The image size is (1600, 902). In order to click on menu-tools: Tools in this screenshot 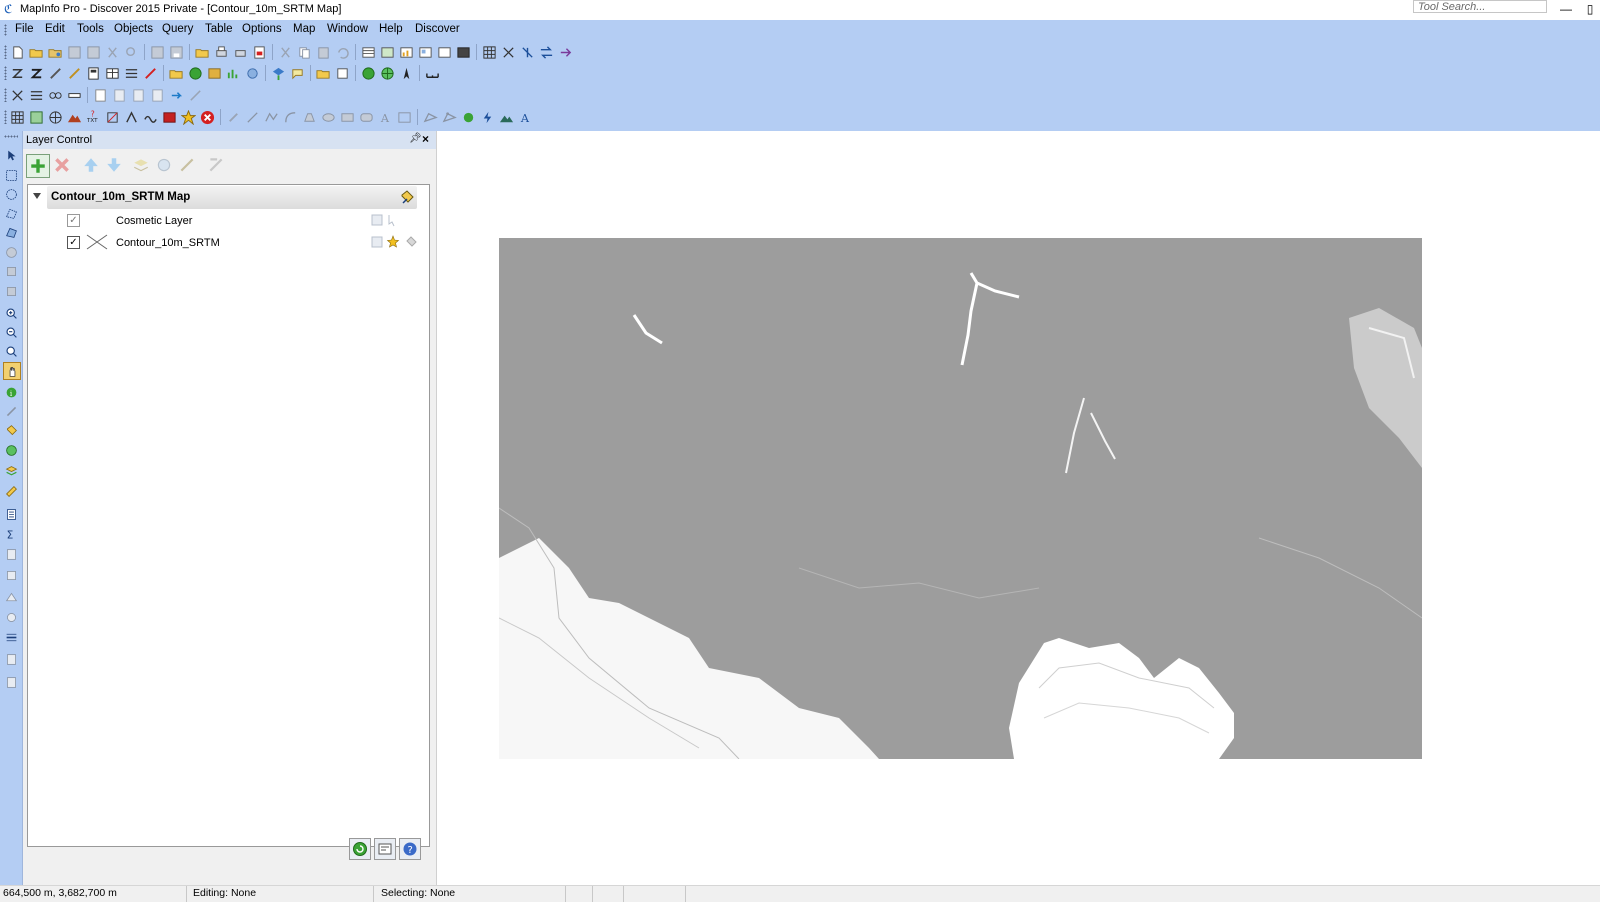, I will do `click(90, 29)`.